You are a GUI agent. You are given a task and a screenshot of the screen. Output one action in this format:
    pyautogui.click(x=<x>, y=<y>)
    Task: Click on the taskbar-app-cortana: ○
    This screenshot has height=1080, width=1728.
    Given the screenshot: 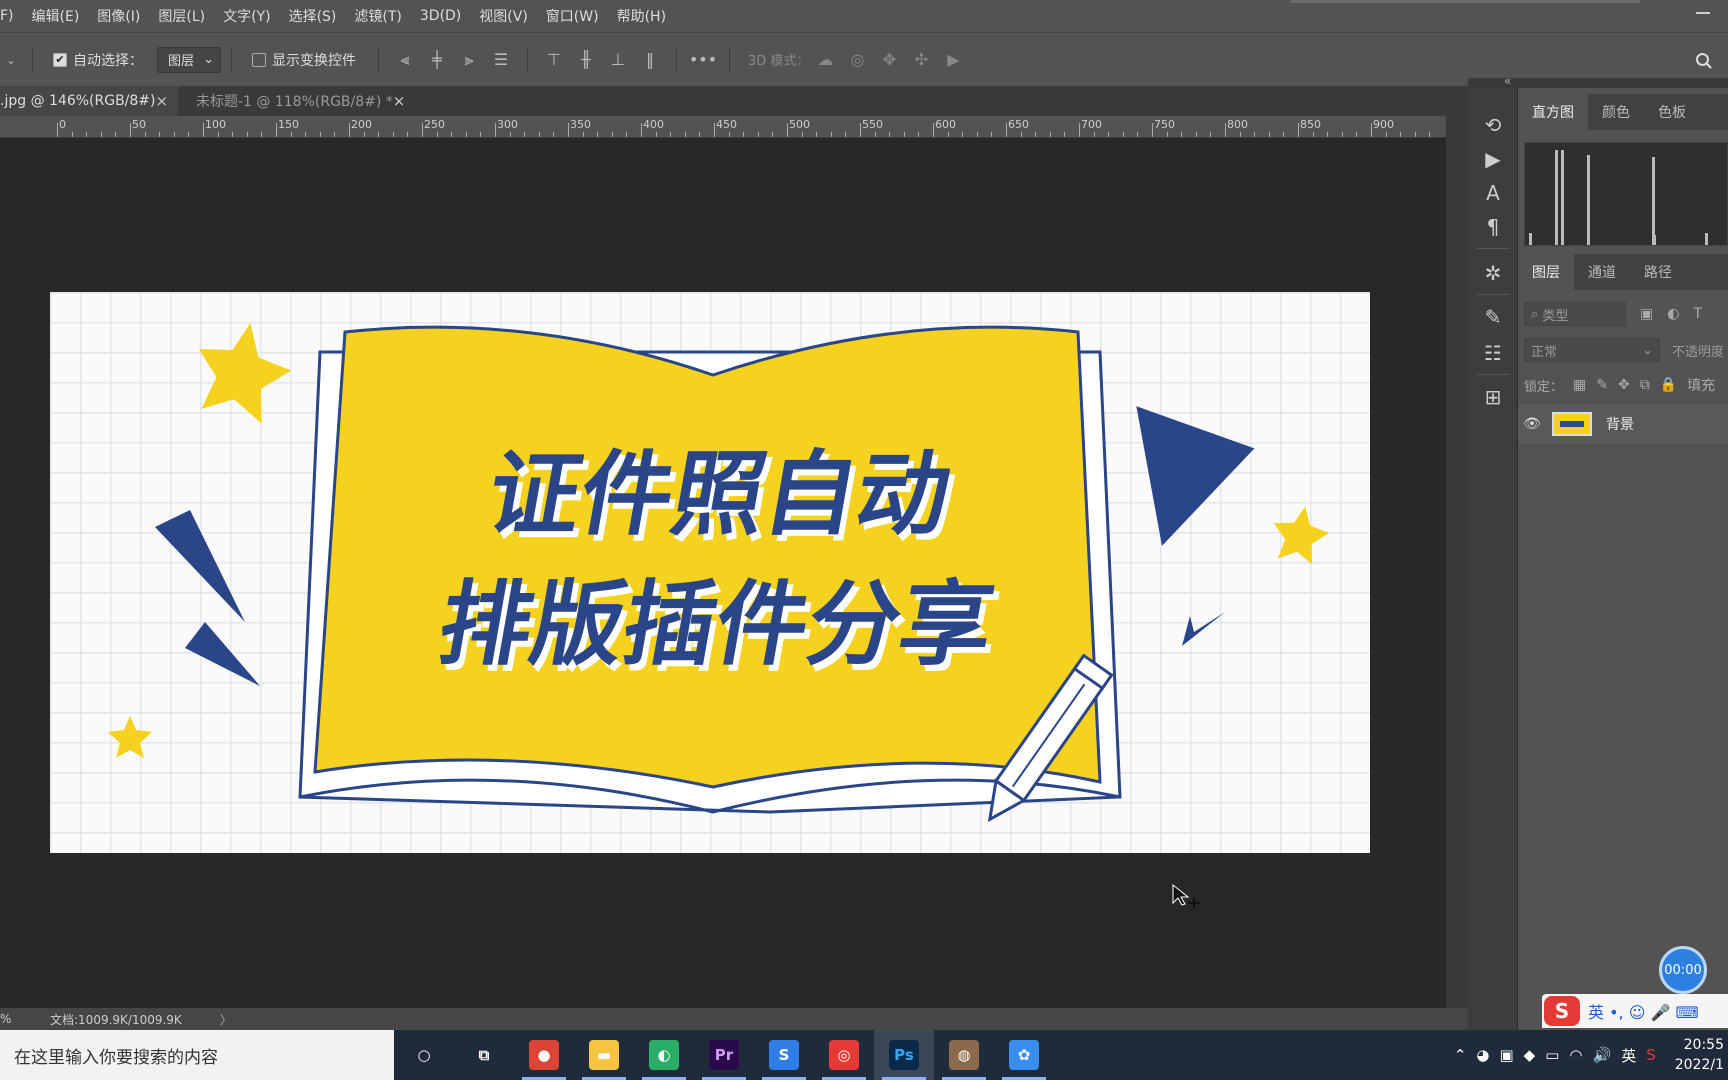 What is the action you would take?
    pyautogui.click(x=424, y=1055)
    